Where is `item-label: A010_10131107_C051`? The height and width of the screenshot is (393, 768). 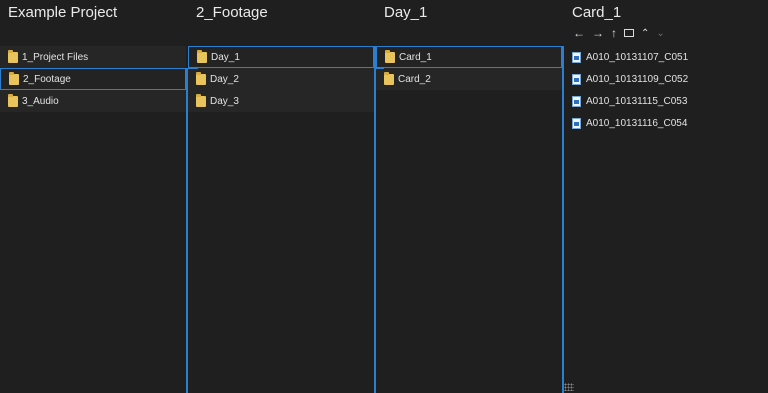
item-label: A010_10131107_C051 is located at coordinates (637, 57).